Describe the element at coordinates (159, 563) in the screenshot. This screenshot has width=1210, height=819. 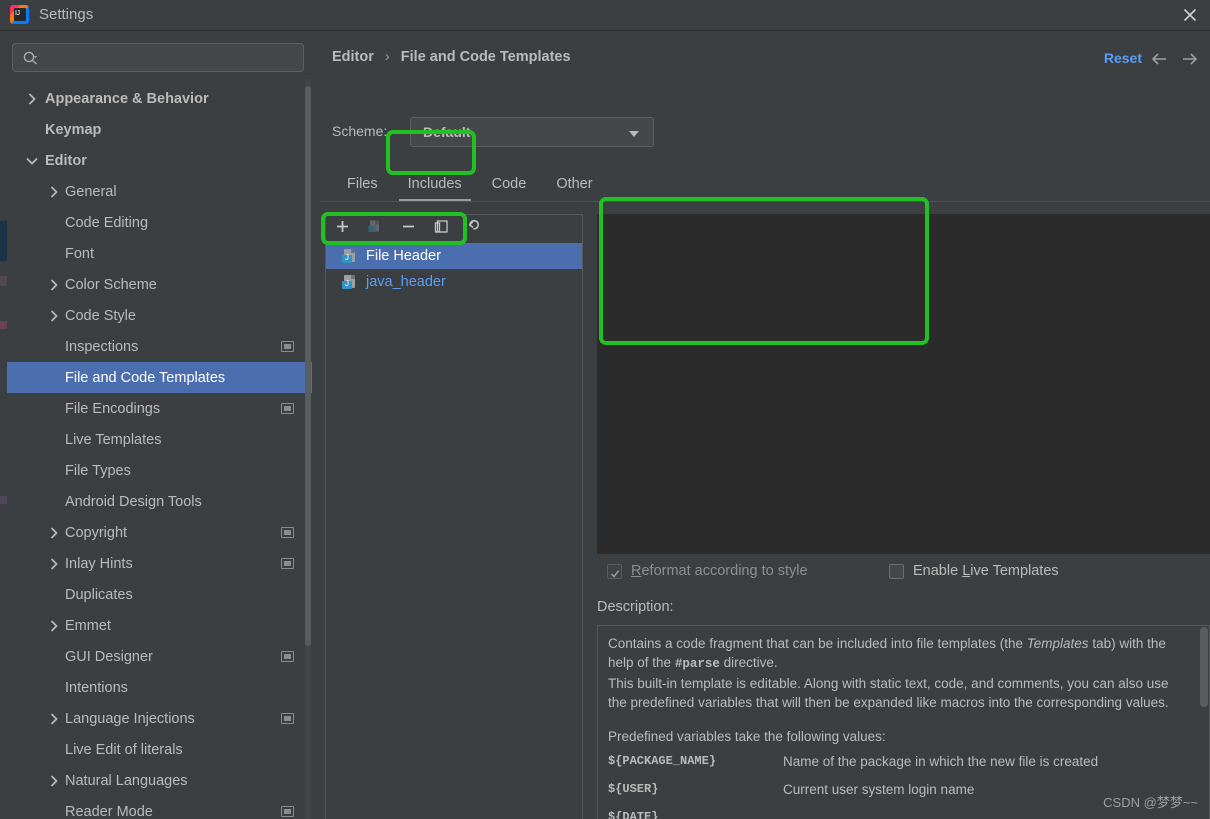
I see `sidebar-item-inlay-hints: Inlay Hints` at that location.